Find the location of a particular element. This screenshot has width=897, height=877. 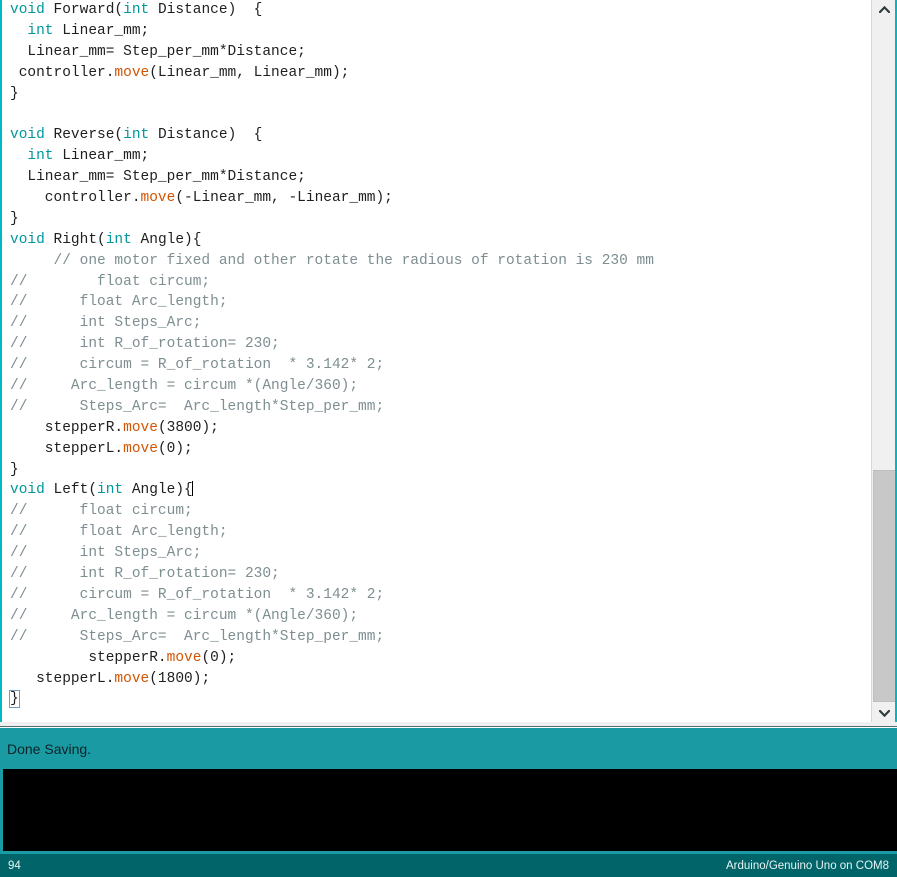

code-token: controller. is located at coordinates (75, 198).